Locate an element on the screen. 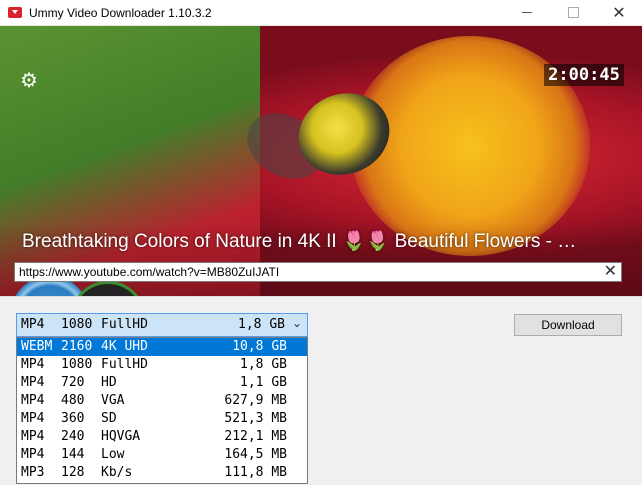 The image size is (642, 485). option-size: 521,3 MB is located at coordinates (255, 418).